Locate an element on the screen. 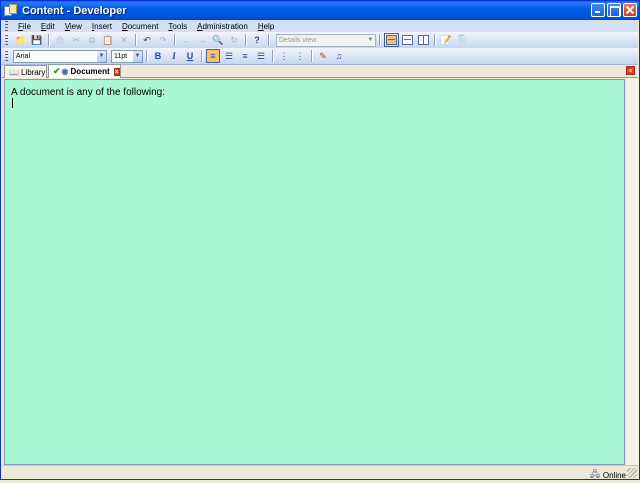  paste-icon: 📋 is located at coordinates (108, 40).